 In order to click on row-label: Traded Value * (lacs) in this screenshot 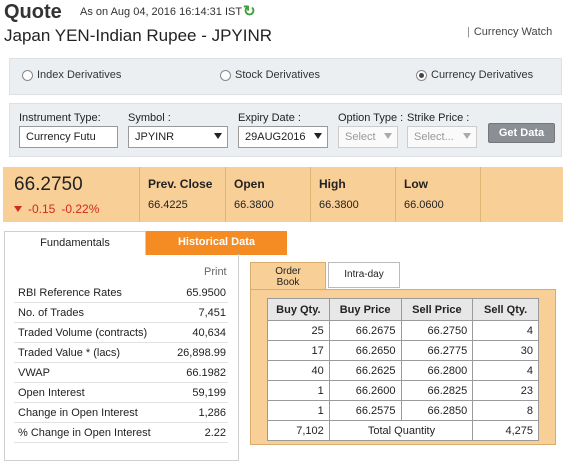, I will do `click(69, 353)`.